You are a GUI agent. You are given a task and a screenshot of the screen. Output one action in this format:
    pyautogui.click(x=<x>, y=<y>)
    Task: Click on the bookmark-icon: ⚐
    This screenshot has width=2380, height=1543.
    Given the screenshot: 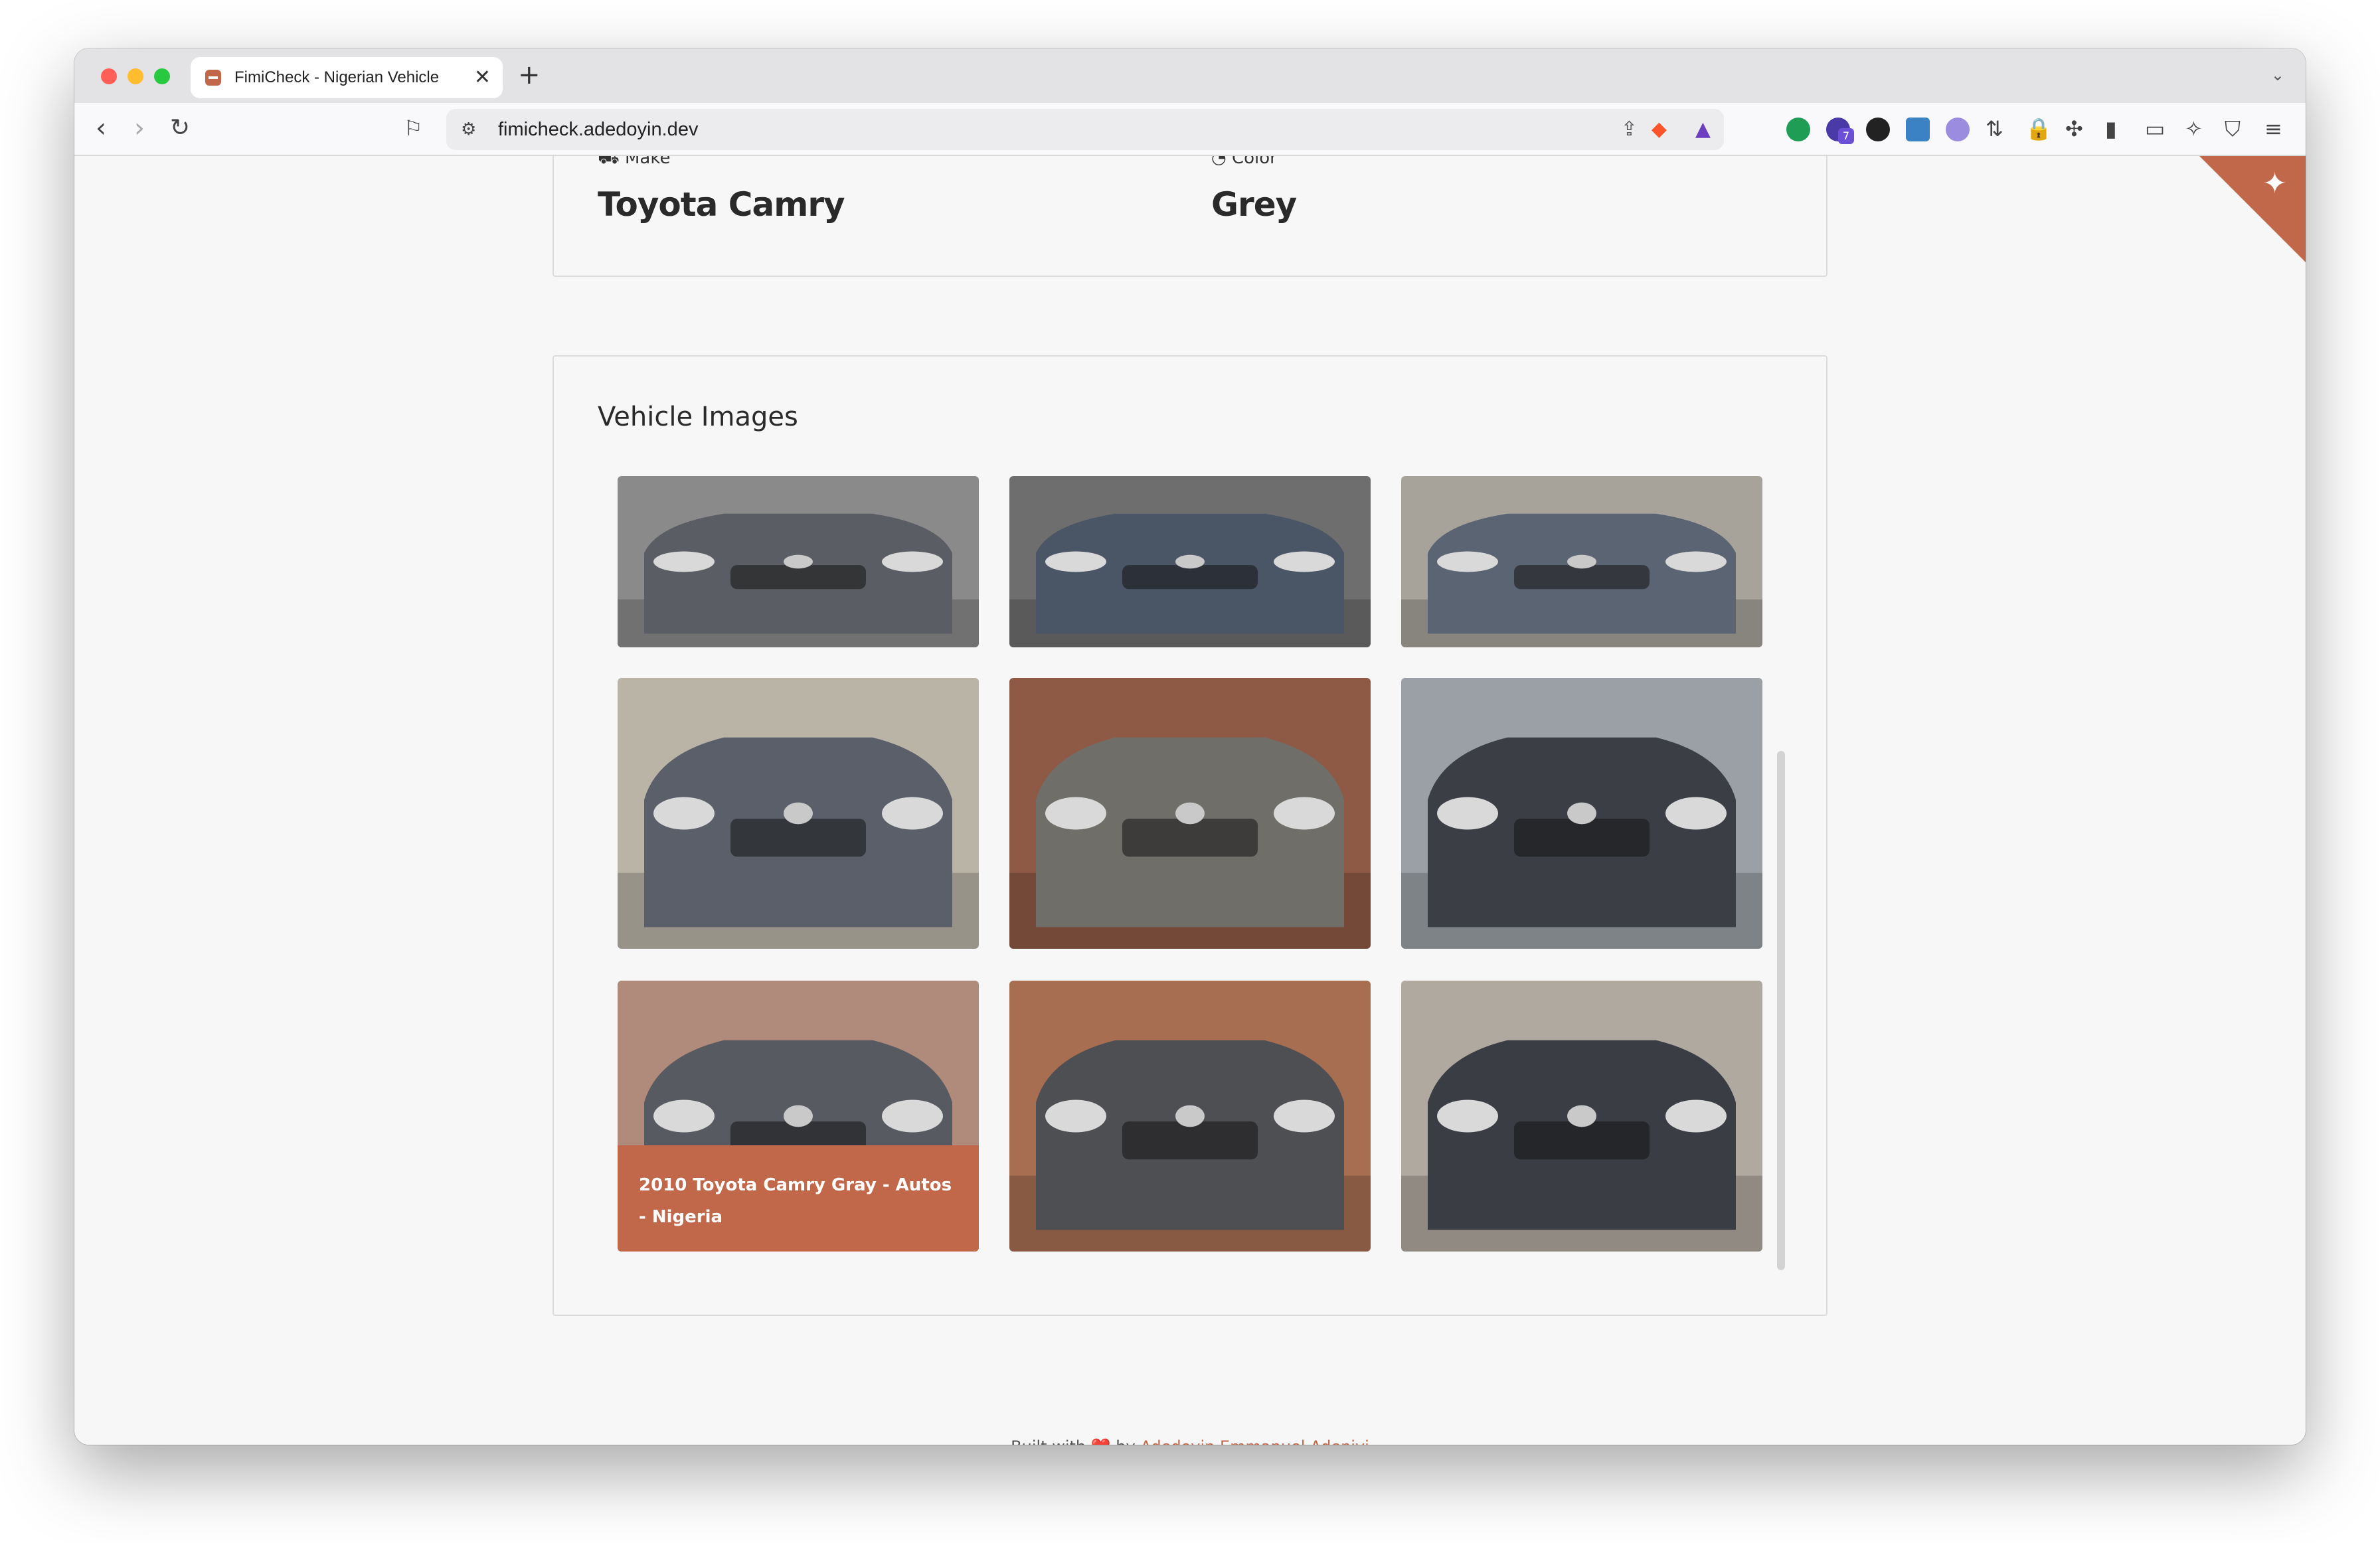 What is the action you would take?
    pyautogui.click(x=413, y=128)
    